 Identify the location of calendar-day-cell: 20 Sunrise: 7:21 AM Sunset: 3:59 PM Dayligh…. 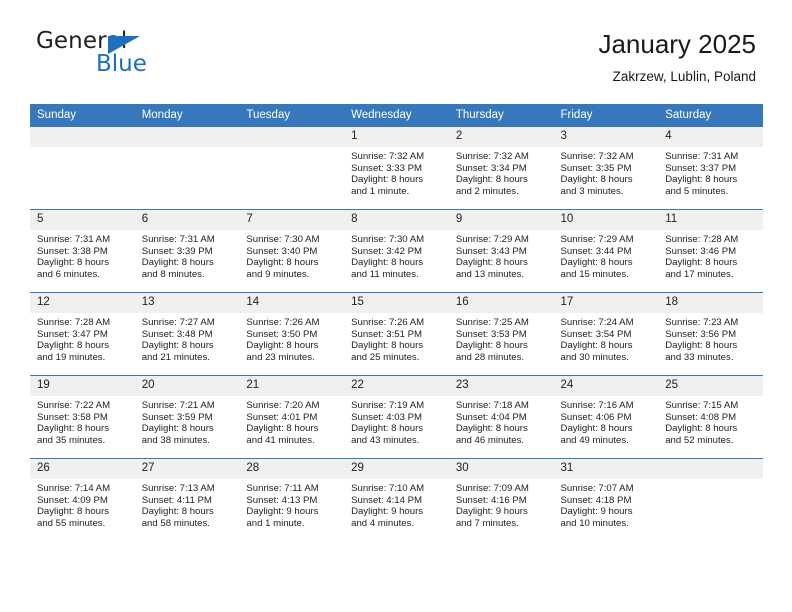
(187, 417).